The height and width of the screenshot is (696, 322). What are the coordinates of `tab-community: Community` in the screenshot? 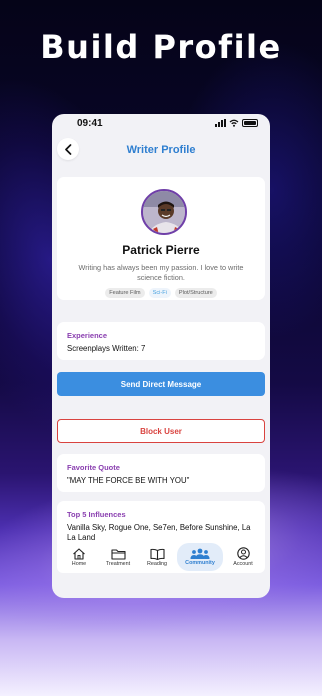 It's located at (200, 557).